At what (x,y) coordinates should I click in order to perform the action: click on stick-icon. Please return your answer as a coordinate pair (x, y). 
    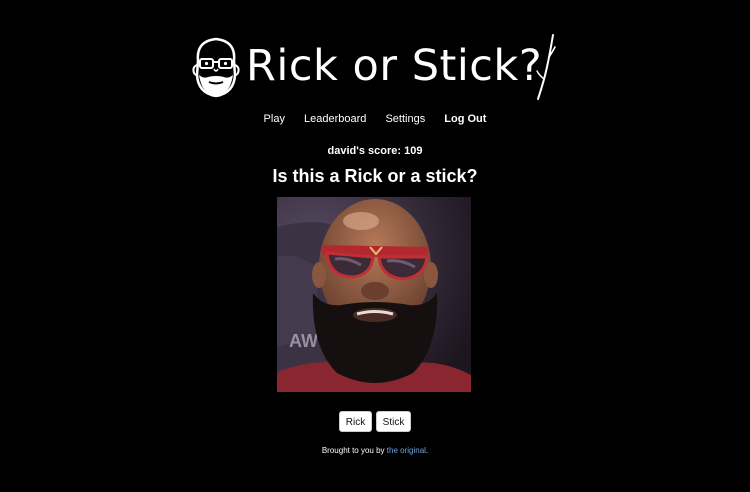
    Looking at the image, I should click on (546, 67).